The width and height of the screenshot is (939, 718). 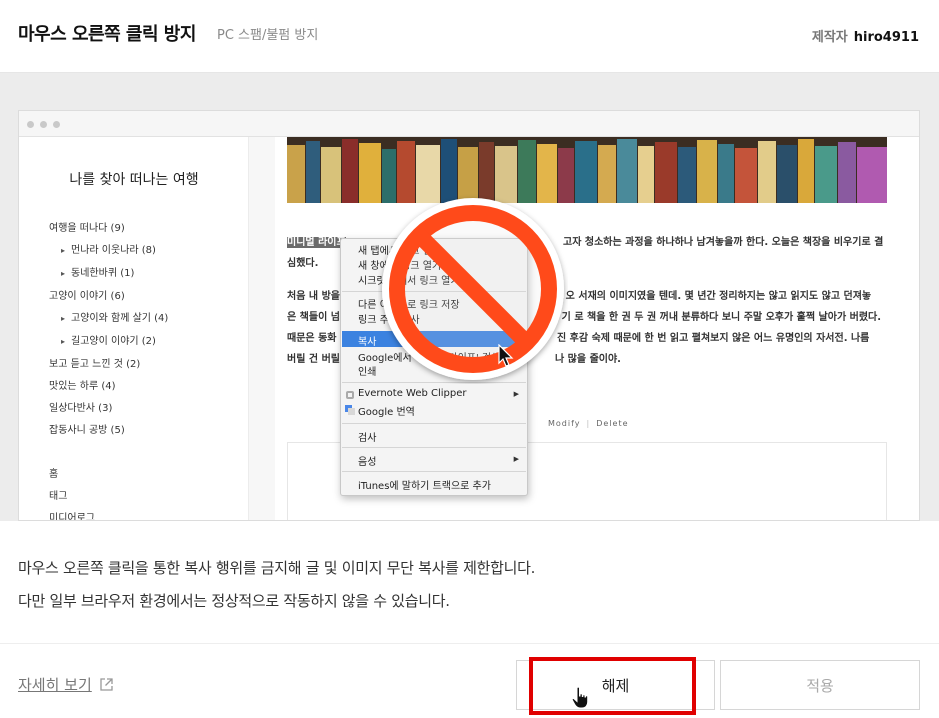 What do you see at coordinates (316, 242) in the screenshot?
I see `selected-text: 미니멀 라이프` at bounding box center [316, 242].